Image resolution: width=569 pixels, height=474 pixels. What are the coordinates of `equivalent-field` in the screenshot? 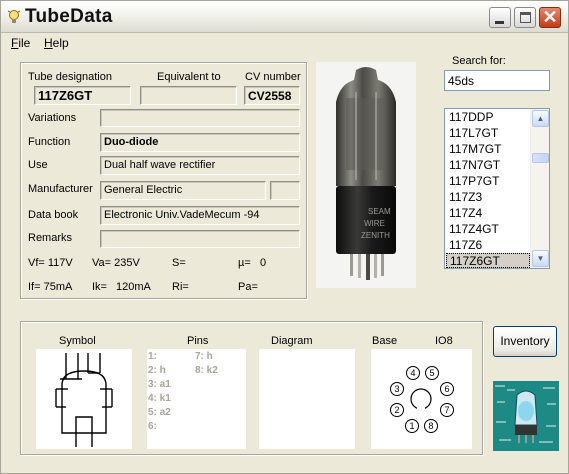 It's located at (188, 95).